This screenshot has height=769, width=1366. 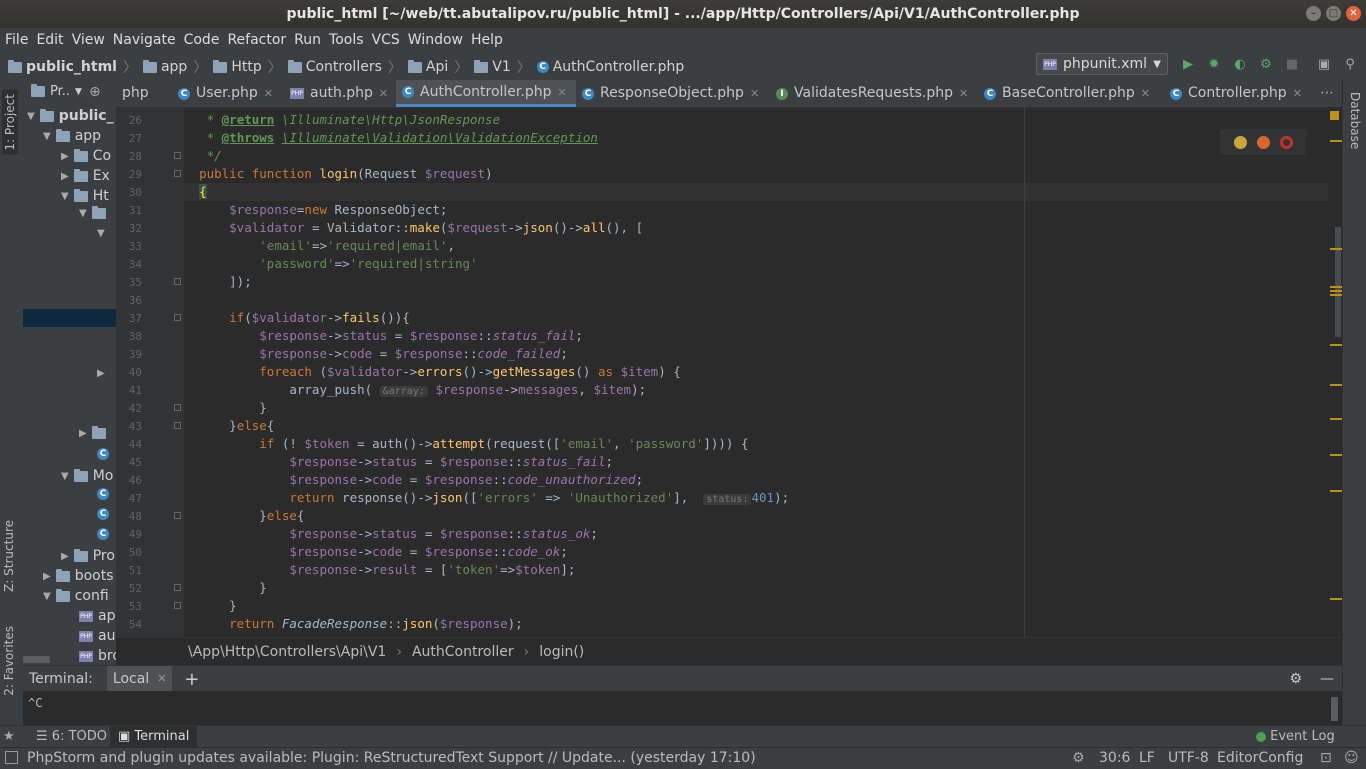 I want to click on close-icon: ✕, so click(x=161, y=679).